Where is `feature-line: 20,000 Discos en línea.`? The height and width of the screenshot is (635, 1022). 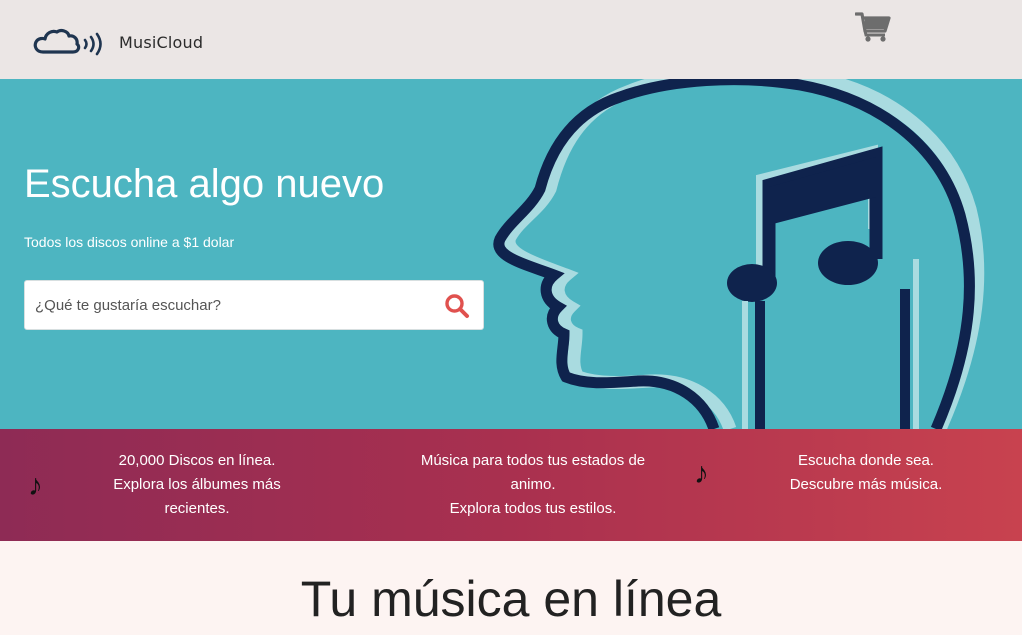
feature-line: 20,000 Discos en línea. is located at coordinates (197, 460).